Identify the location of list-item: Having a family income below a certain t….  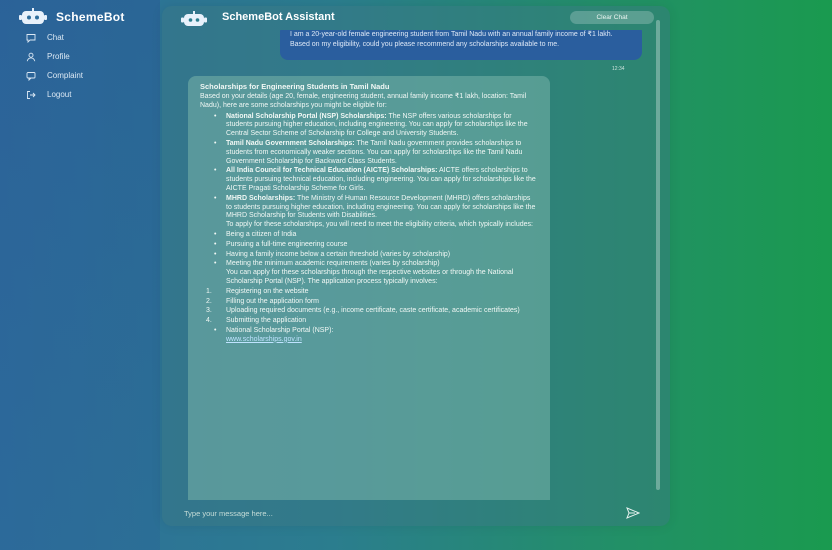
(376, 255).